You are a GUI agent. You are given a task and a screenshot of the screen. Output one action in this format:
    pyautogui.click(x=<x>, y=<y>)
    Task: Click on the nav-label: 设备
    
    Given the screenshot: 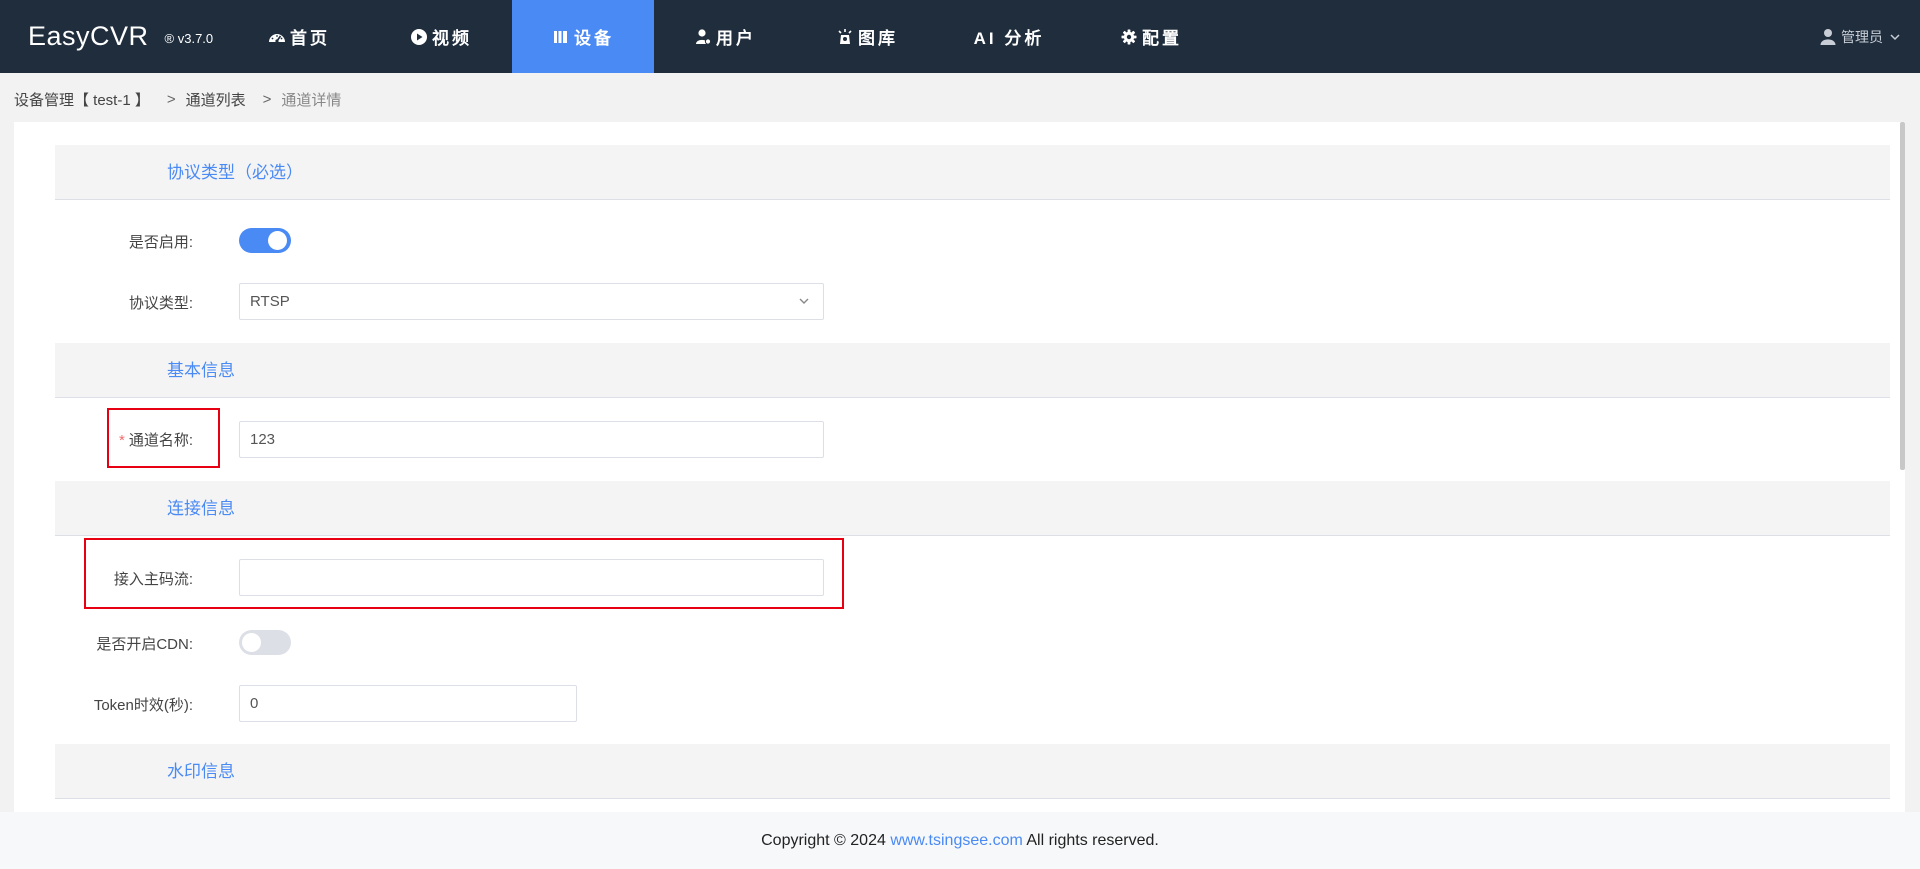 What is the action you would take?
    pyautogui.click(x=594, y=38)
    